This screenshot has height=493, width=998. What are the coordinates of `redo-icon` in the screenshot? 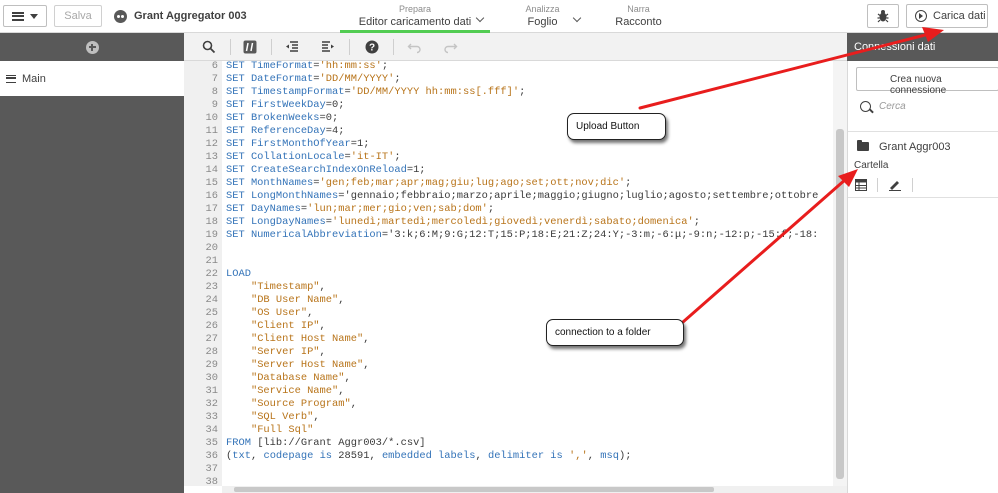 It's located at (451, 47).